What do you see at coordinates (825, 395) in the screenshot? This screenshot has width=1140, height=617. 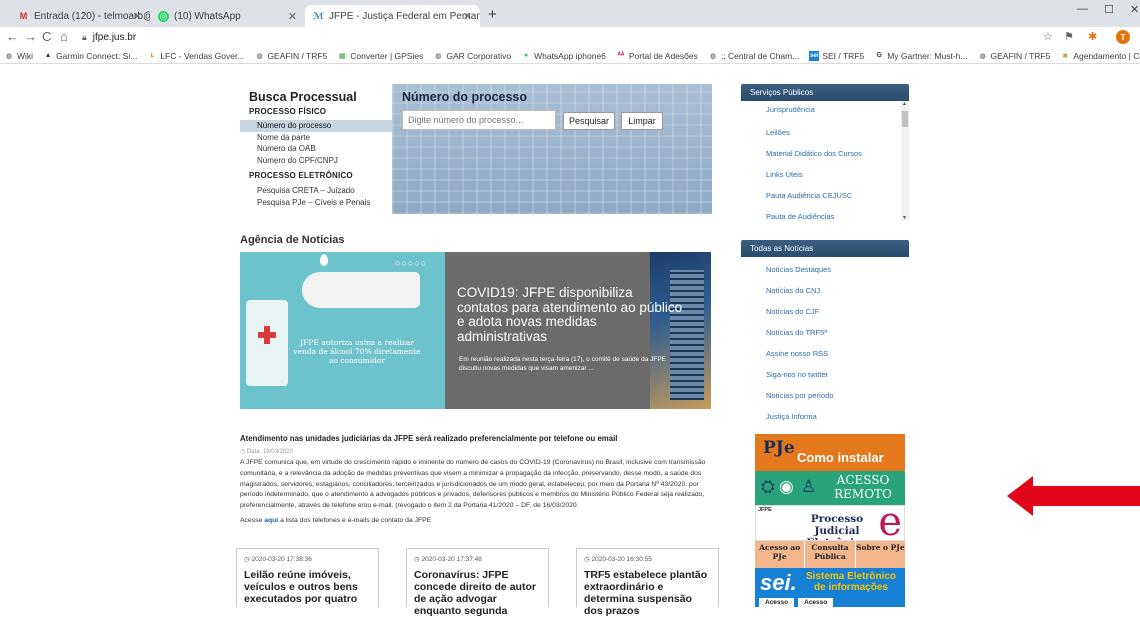 I see `link-noticias-periodo: Notícias por período` at bounding box center [825, 395].